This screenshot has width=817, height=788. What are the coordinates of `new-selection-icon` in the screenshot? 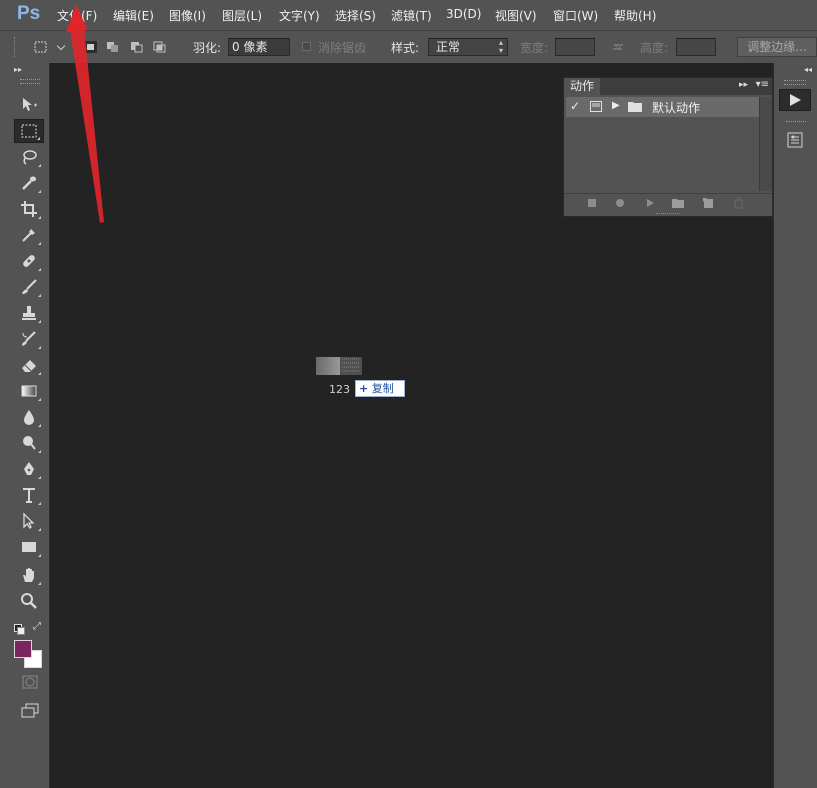 It's located at (90, 47).